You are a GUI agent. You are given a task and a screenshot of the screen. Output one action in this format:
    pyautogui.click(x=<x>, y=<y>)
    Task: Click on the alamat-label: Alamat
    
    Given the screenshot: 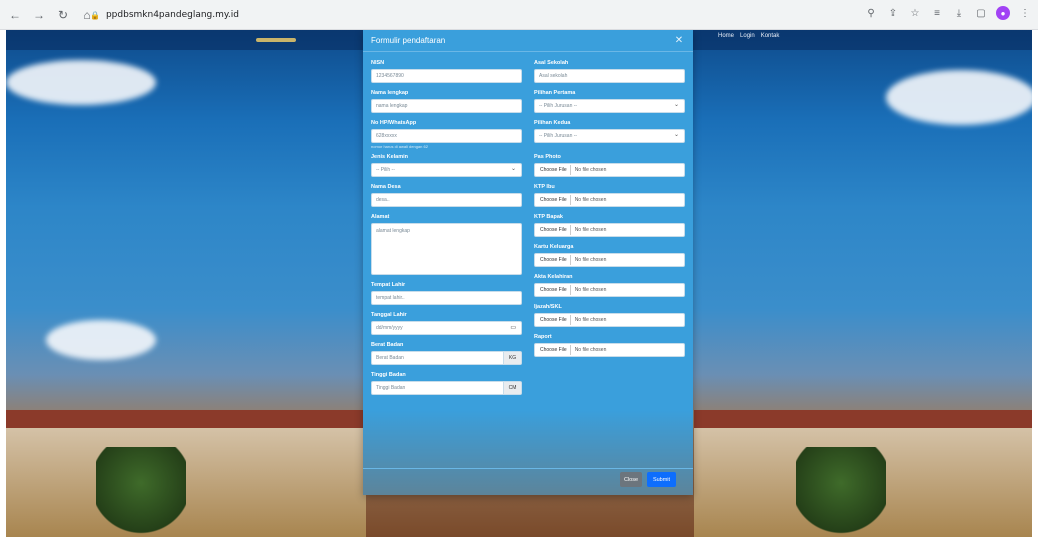 What is the action you would take?
    pyautogui.click(x=380, y=217)
    